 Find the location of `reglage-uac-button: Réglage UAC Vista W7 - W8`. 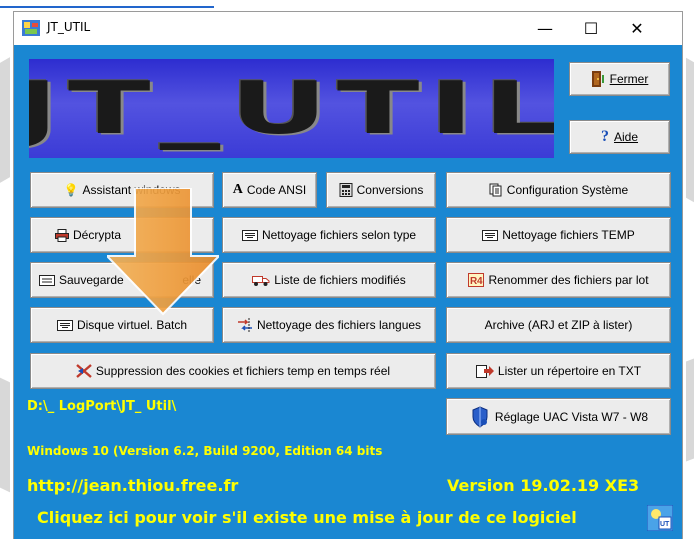

reglage-uac-button: Réglage UAC Vista W7 - W8 is located at coordinates (558, 416).